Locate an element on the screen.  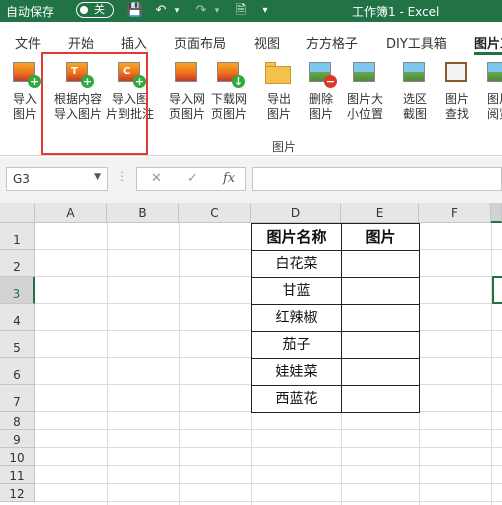
tab-insert: 插入 is located at coordinates (134, 42).